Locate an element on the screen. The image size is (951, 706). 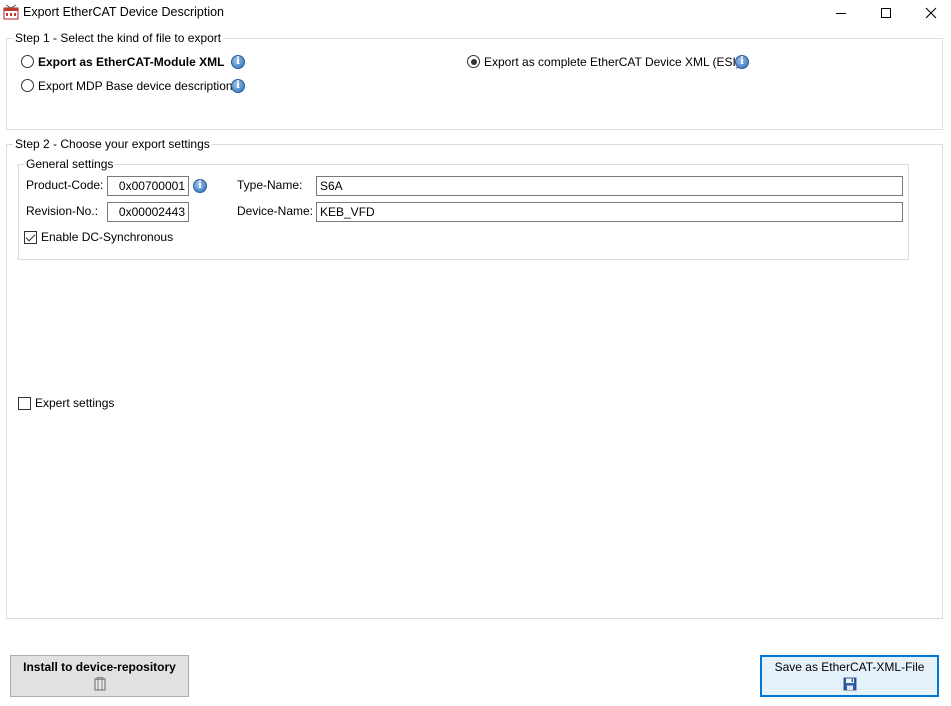
save-button-label: Save as EtherCAT-XML-File is located at coordinates (849, 667).